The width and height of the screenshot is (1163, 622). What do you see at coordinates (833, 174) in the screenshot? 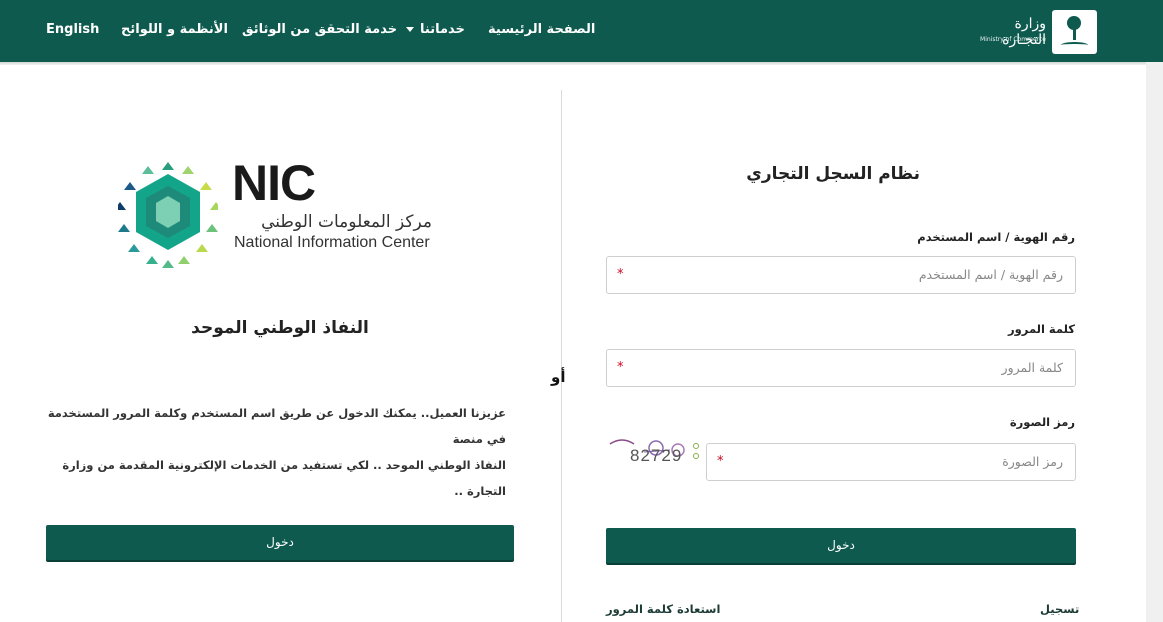
I see `login-form-title: نظام السجل التجاري` at bounding box center [833, 174].